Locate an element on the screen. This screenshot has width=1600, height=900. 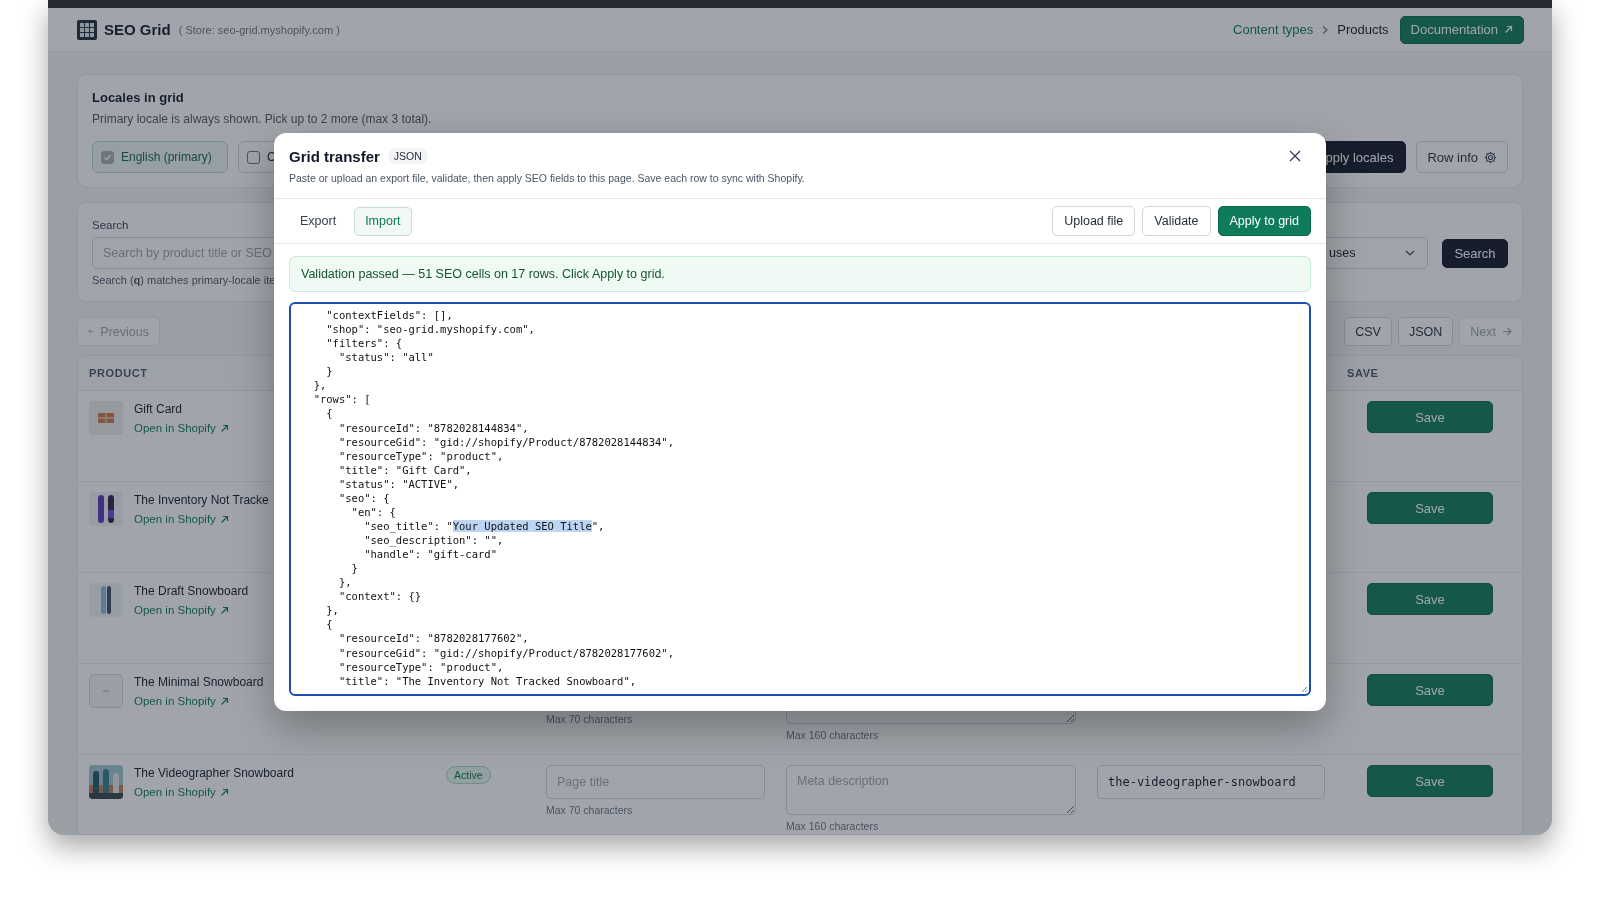
column-header: PRODUCT is located at coordinates (118, 373).